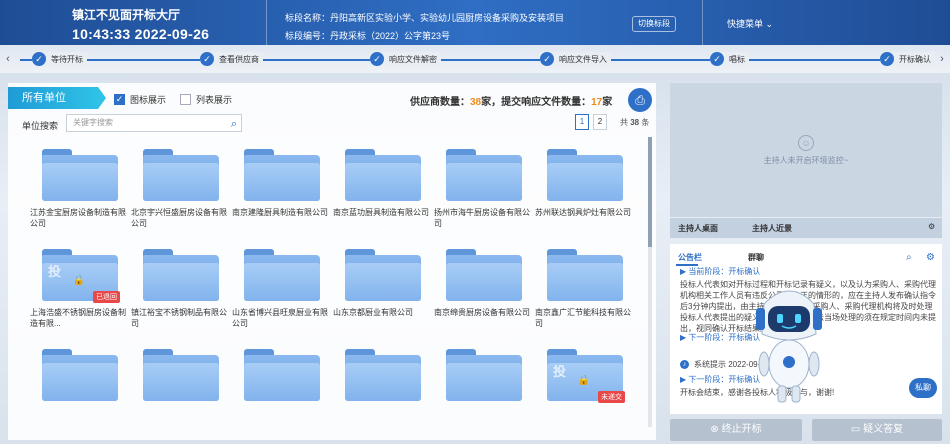 The width and height of the screenshot is (950, 444). Describe the element at coordinates (536, 102) in the screenshot. I see `count-mid: 家，提交响应文件数量：` at that location.